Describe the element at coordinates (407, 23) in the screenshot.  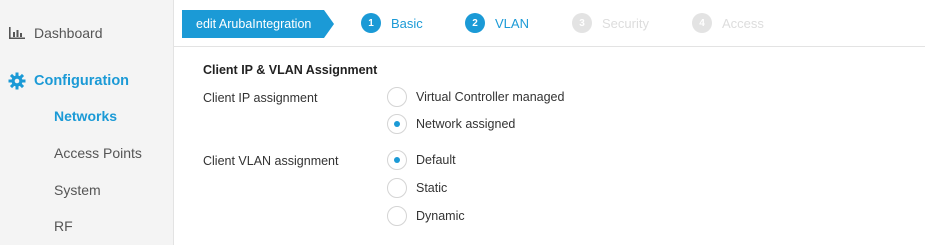
I see `step-label: Basic` at that location.